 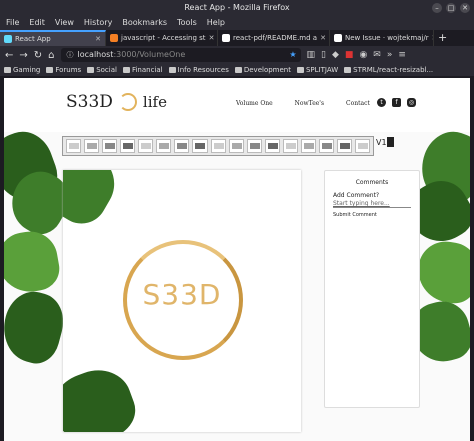 What do you see at coordinates (98, 23) in the screenshot?
I see `menu-history: History` at bounding box center [98, 23].